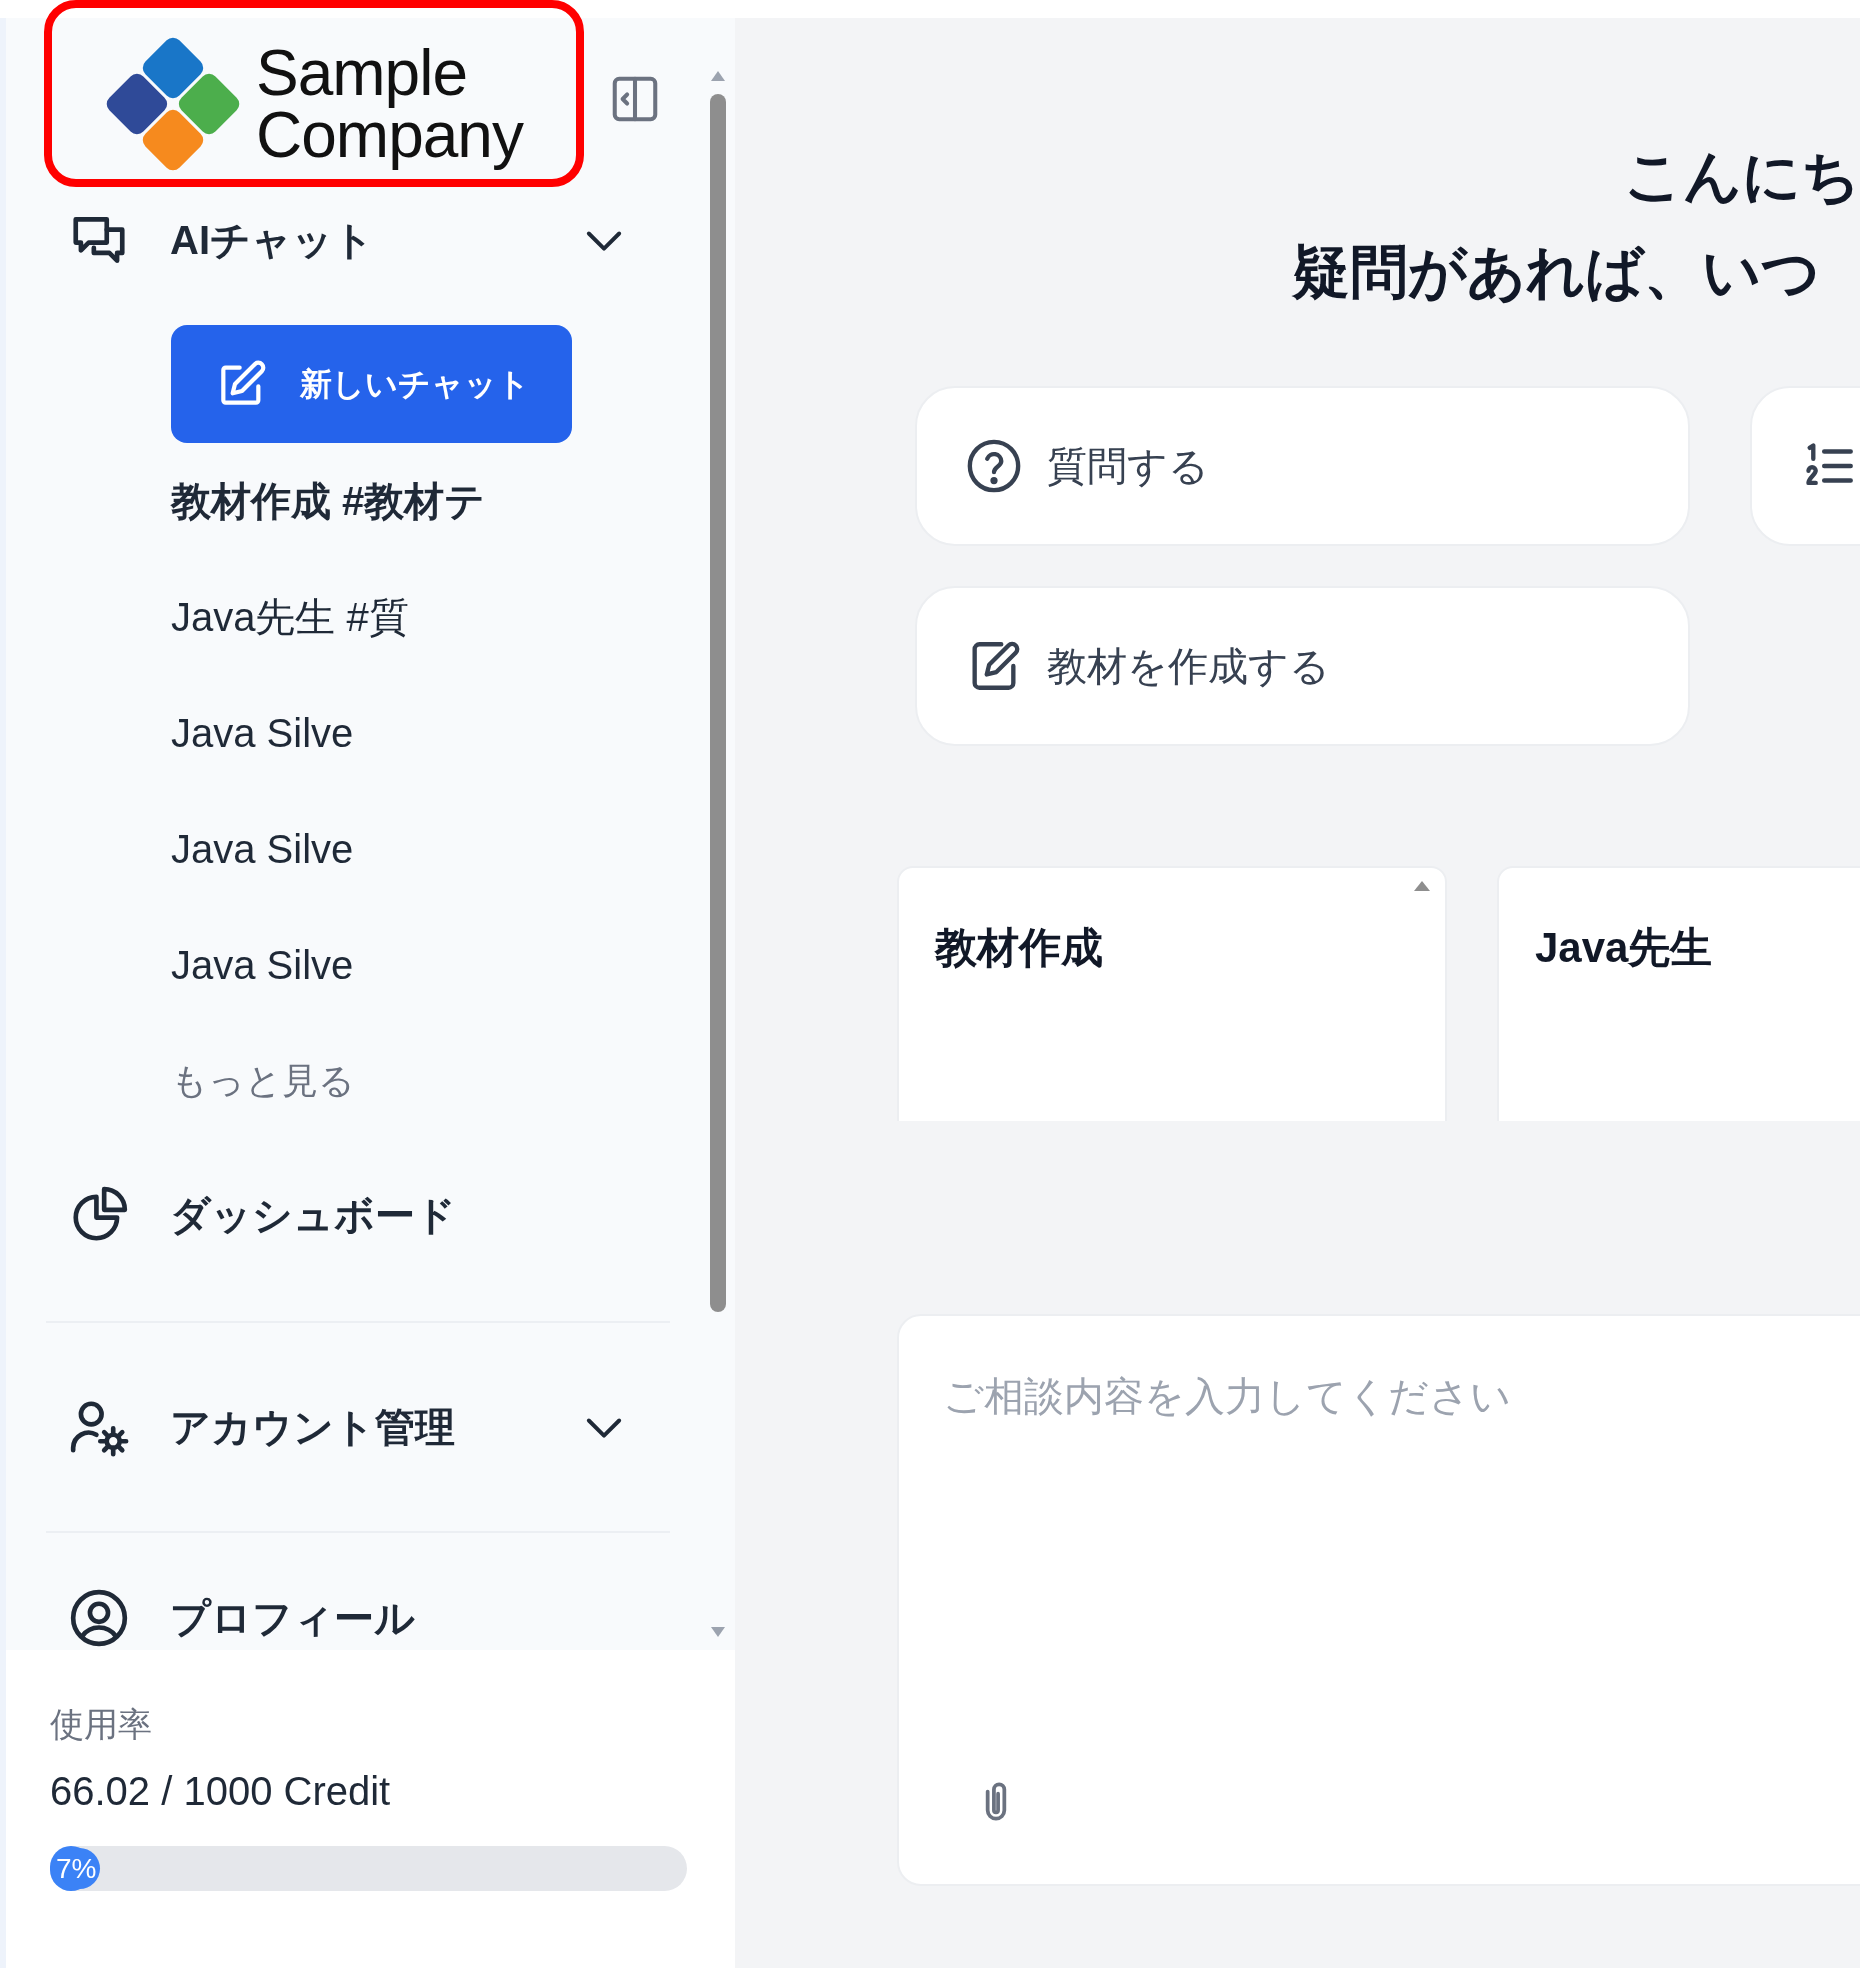 The image size is (1860, 1978). I want to click on menu-label: ダッシュボード, so click(313, 1215).